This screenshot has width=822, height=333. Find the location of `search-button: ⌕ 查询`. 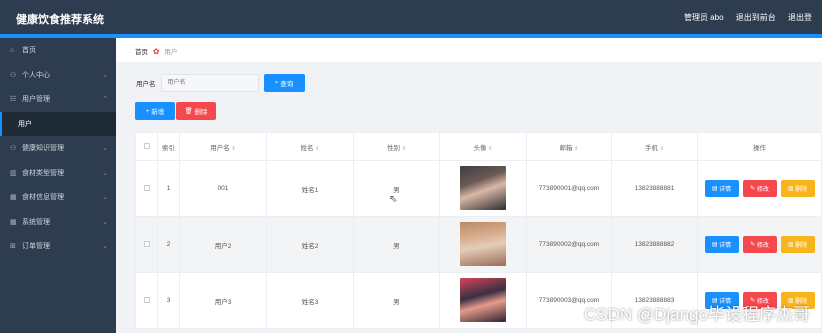

search-button: ⌕ 查询 is located at coordinates (284, 83).